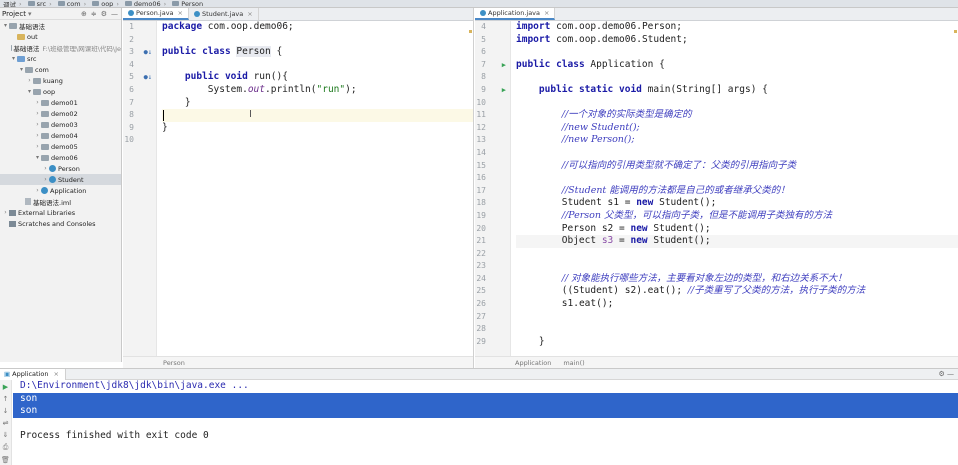 The height and width of the screenshot is (465, 958). What do you see at coordinates (60, 58) in the screenshot?
I see `tree-item: ▾ src` at bounding box center [60, 58].